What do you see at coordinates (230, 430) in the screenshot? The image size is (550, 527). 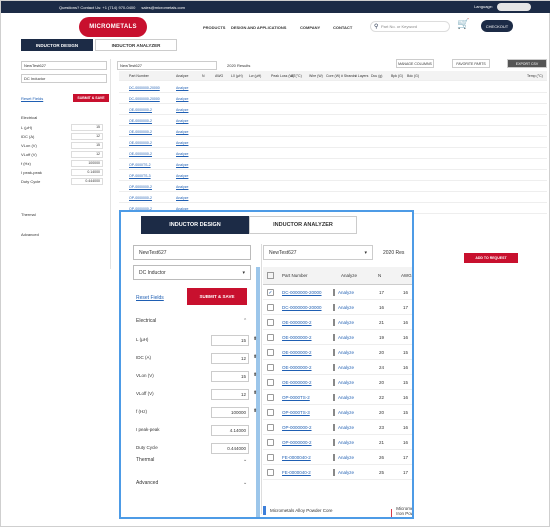 I see `param-input: 4.14000` at bounding box center [230, 430].